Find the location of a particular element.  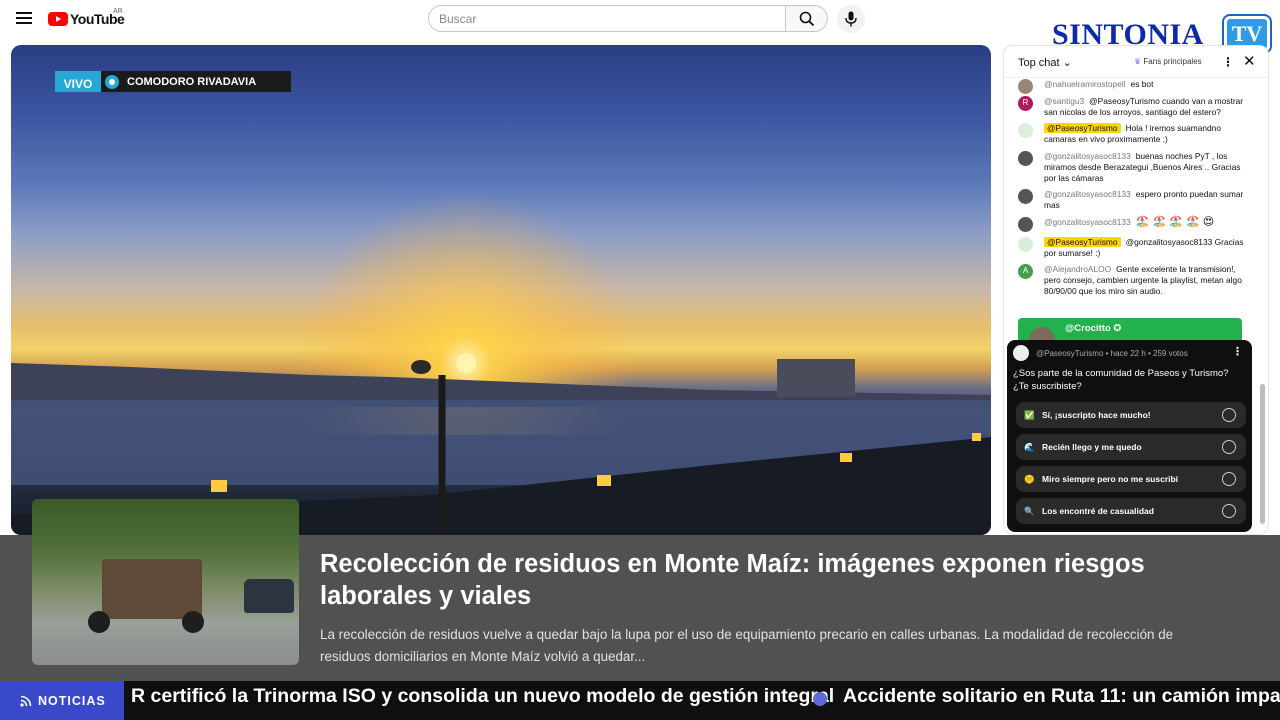

poll-header: @PaseosyTurismo • hace 22 h • 259 votos is located at coordinates (1100, 353).